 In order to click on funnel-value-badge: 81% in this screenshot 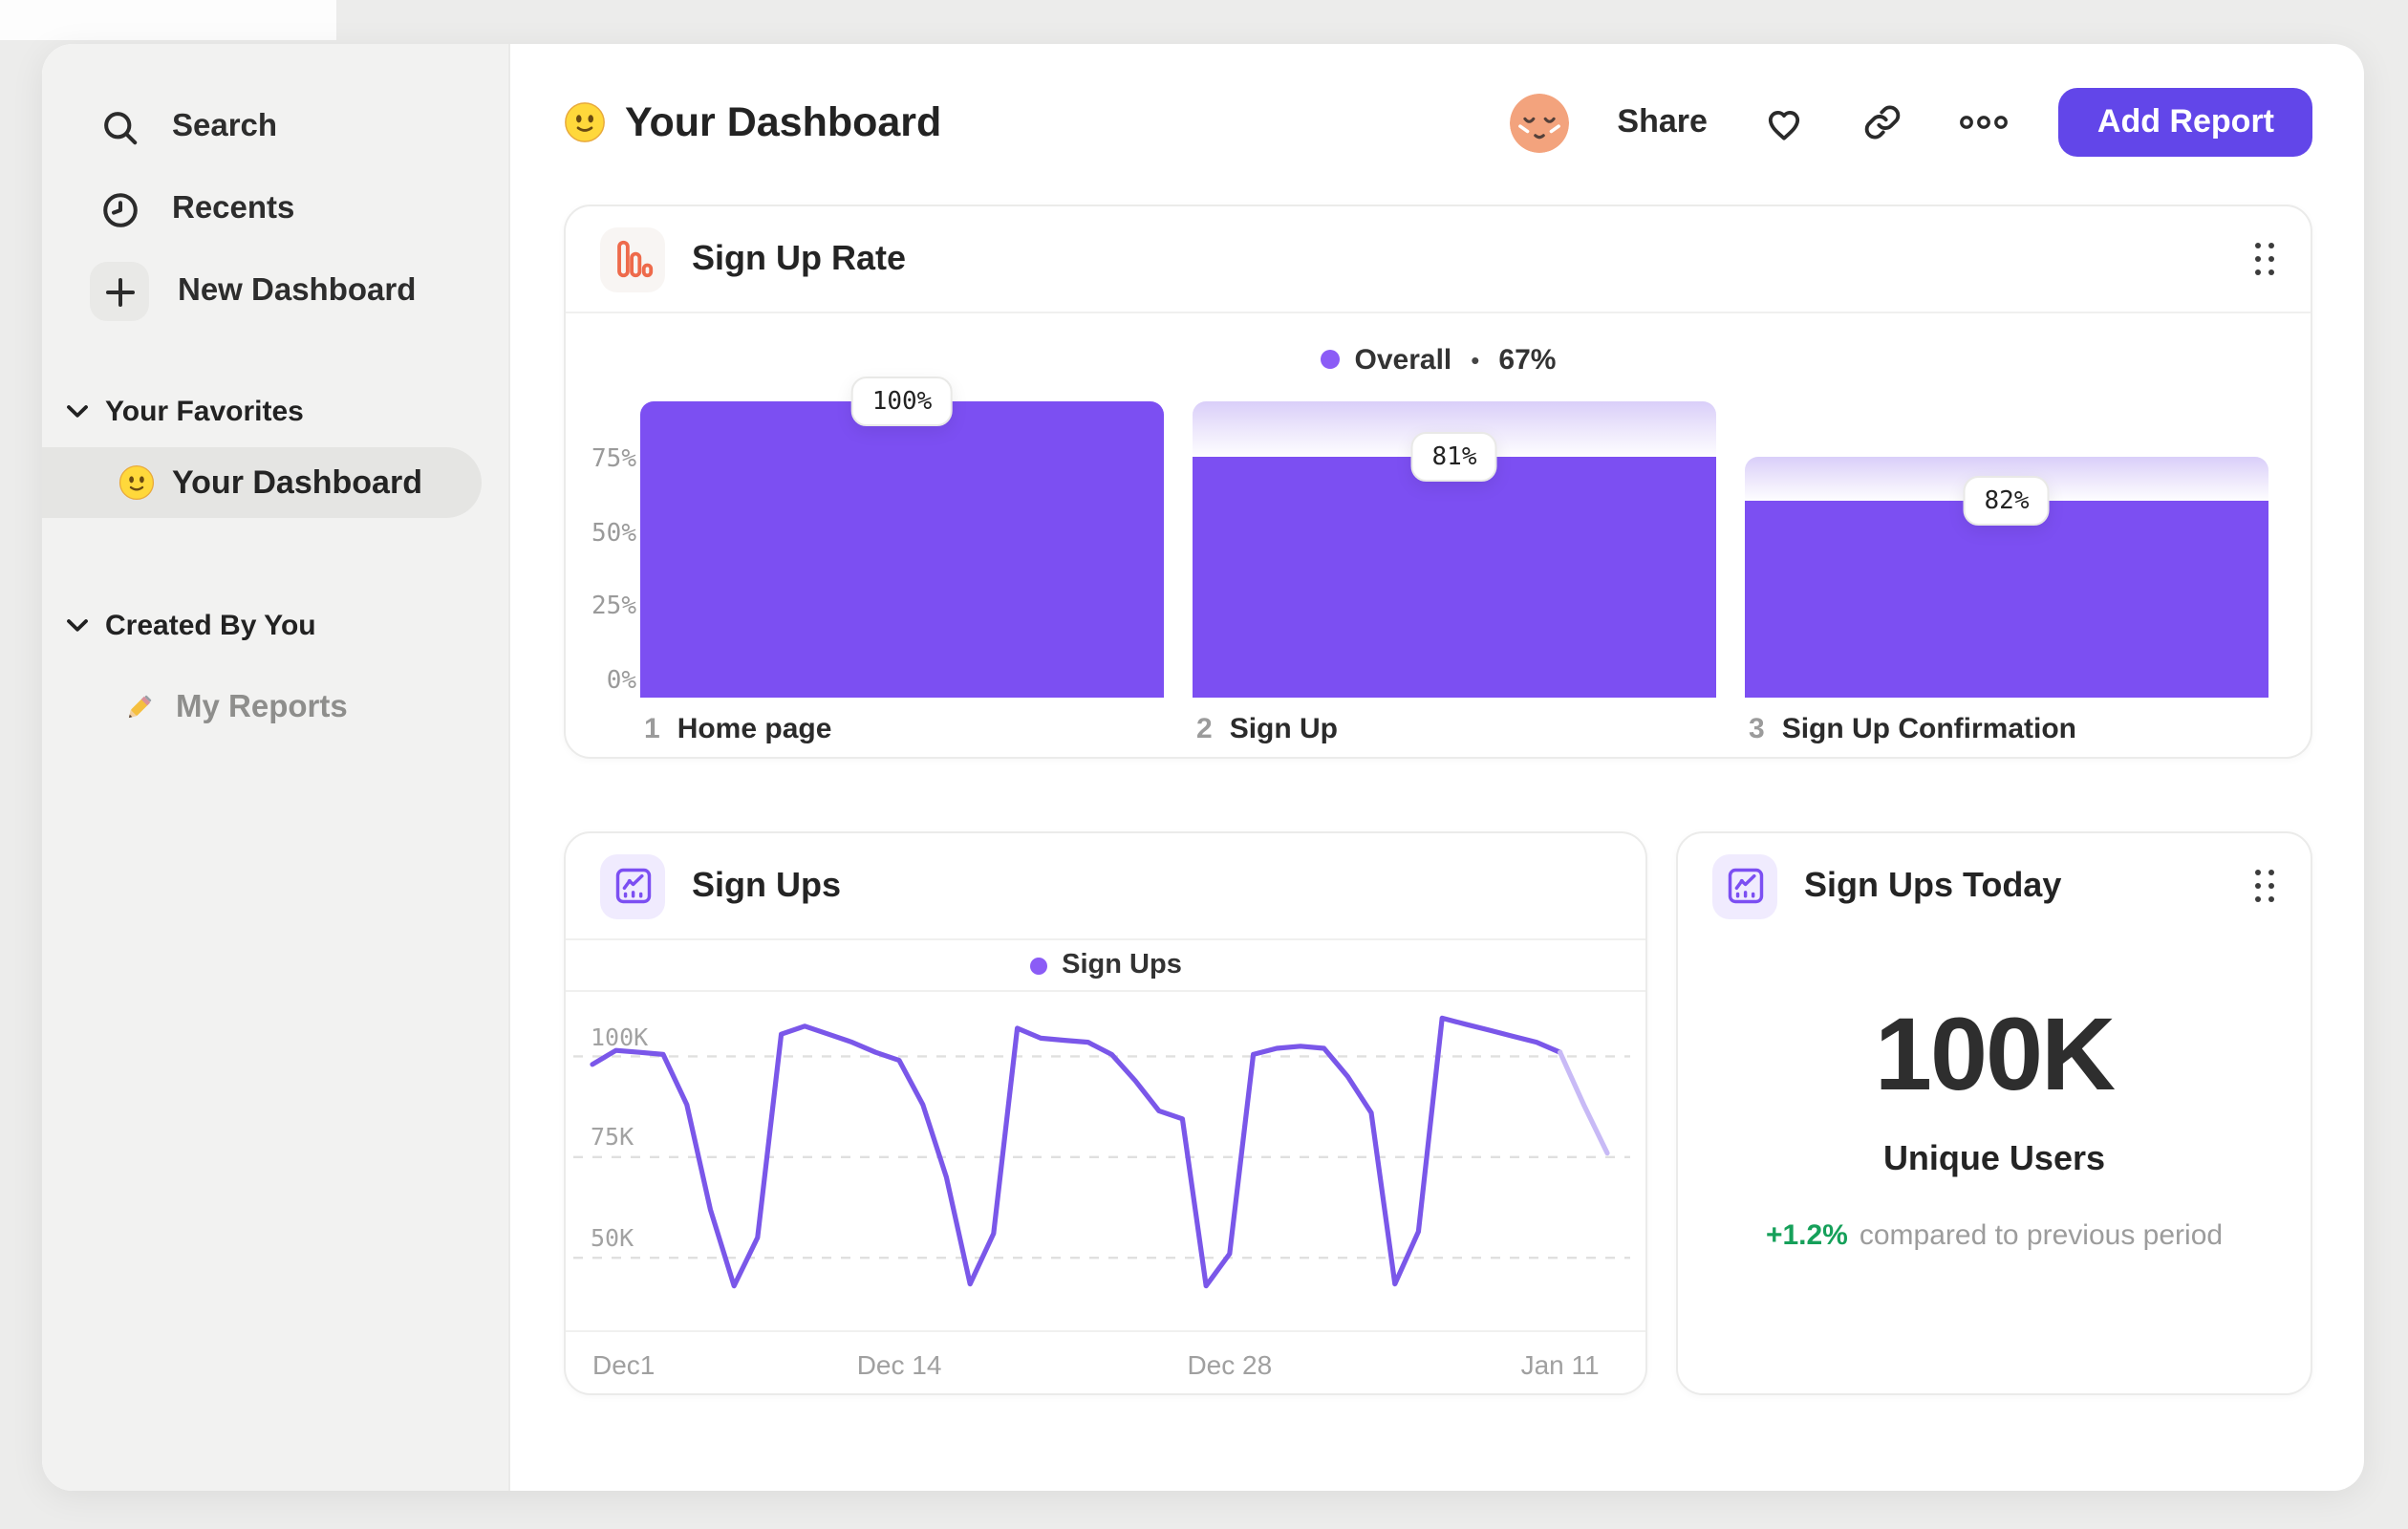, I will do `click(1454, 457)`.